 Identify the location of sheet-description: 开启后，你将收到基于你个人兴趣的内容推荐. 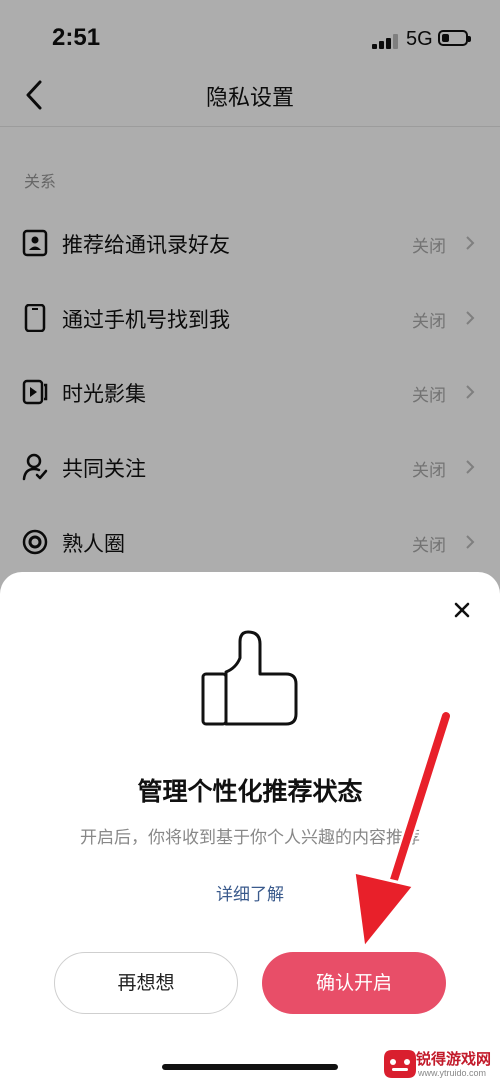
(250, 838).